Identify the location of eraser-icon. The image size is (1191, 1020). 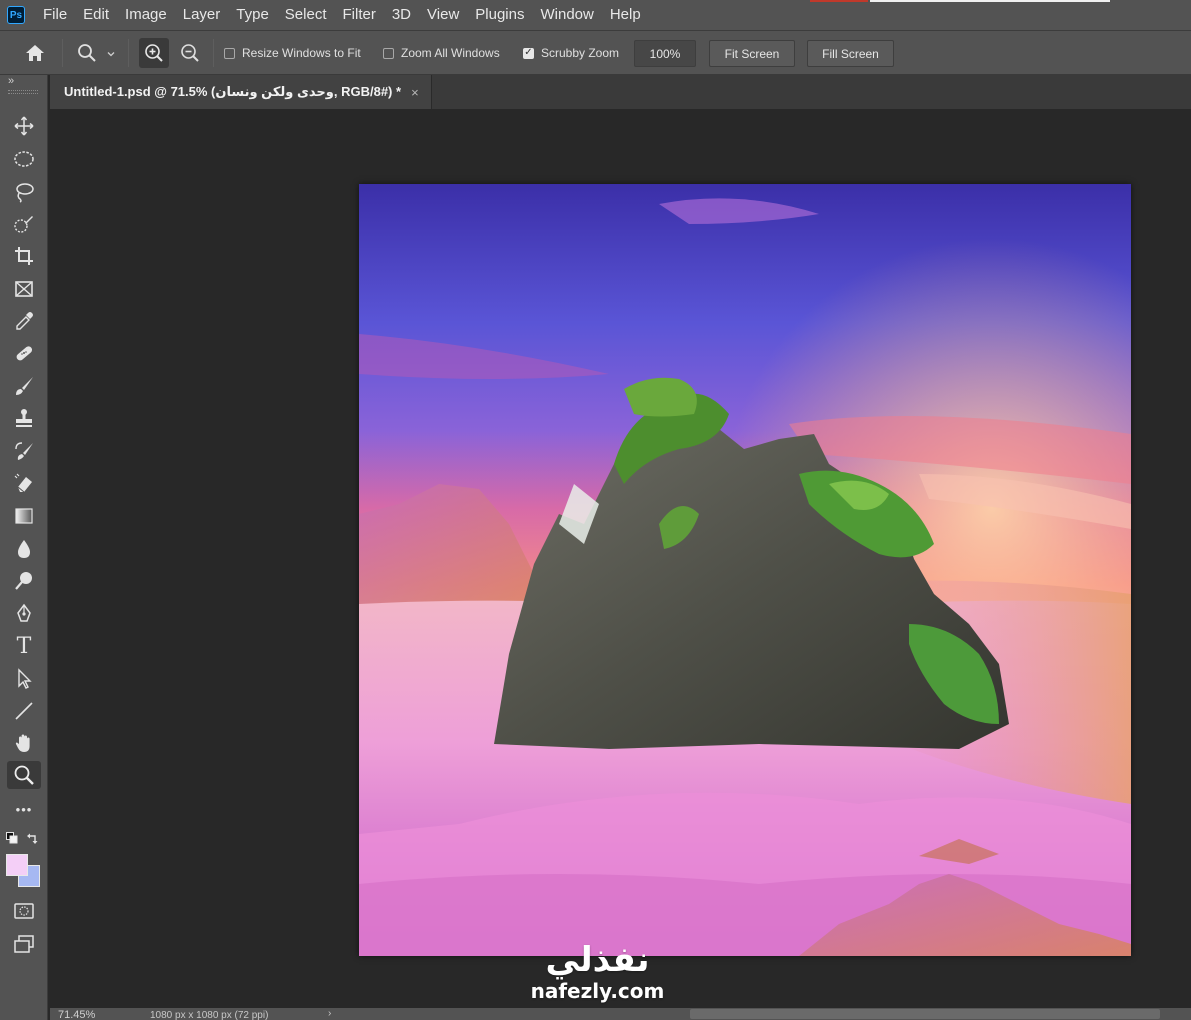
(23, 483).